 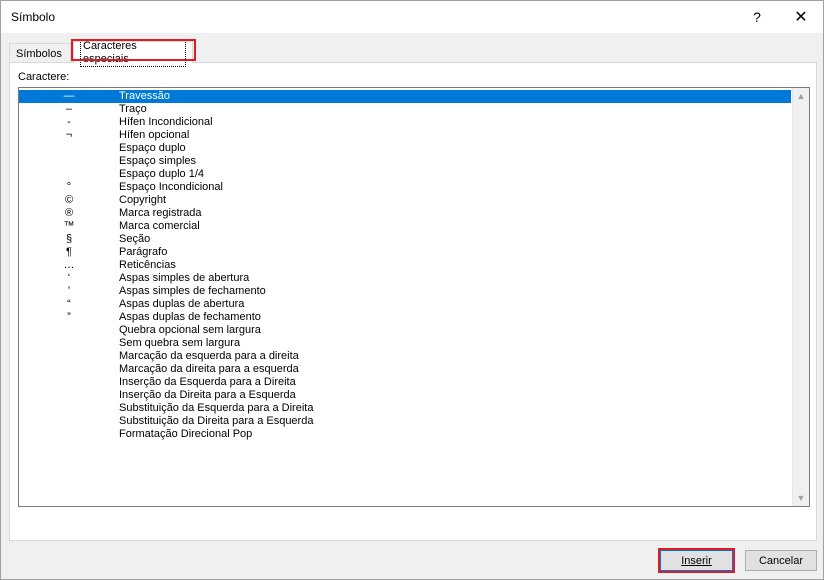 I want to click on cancel-button: Cancelar, so click(x=781, y=560).